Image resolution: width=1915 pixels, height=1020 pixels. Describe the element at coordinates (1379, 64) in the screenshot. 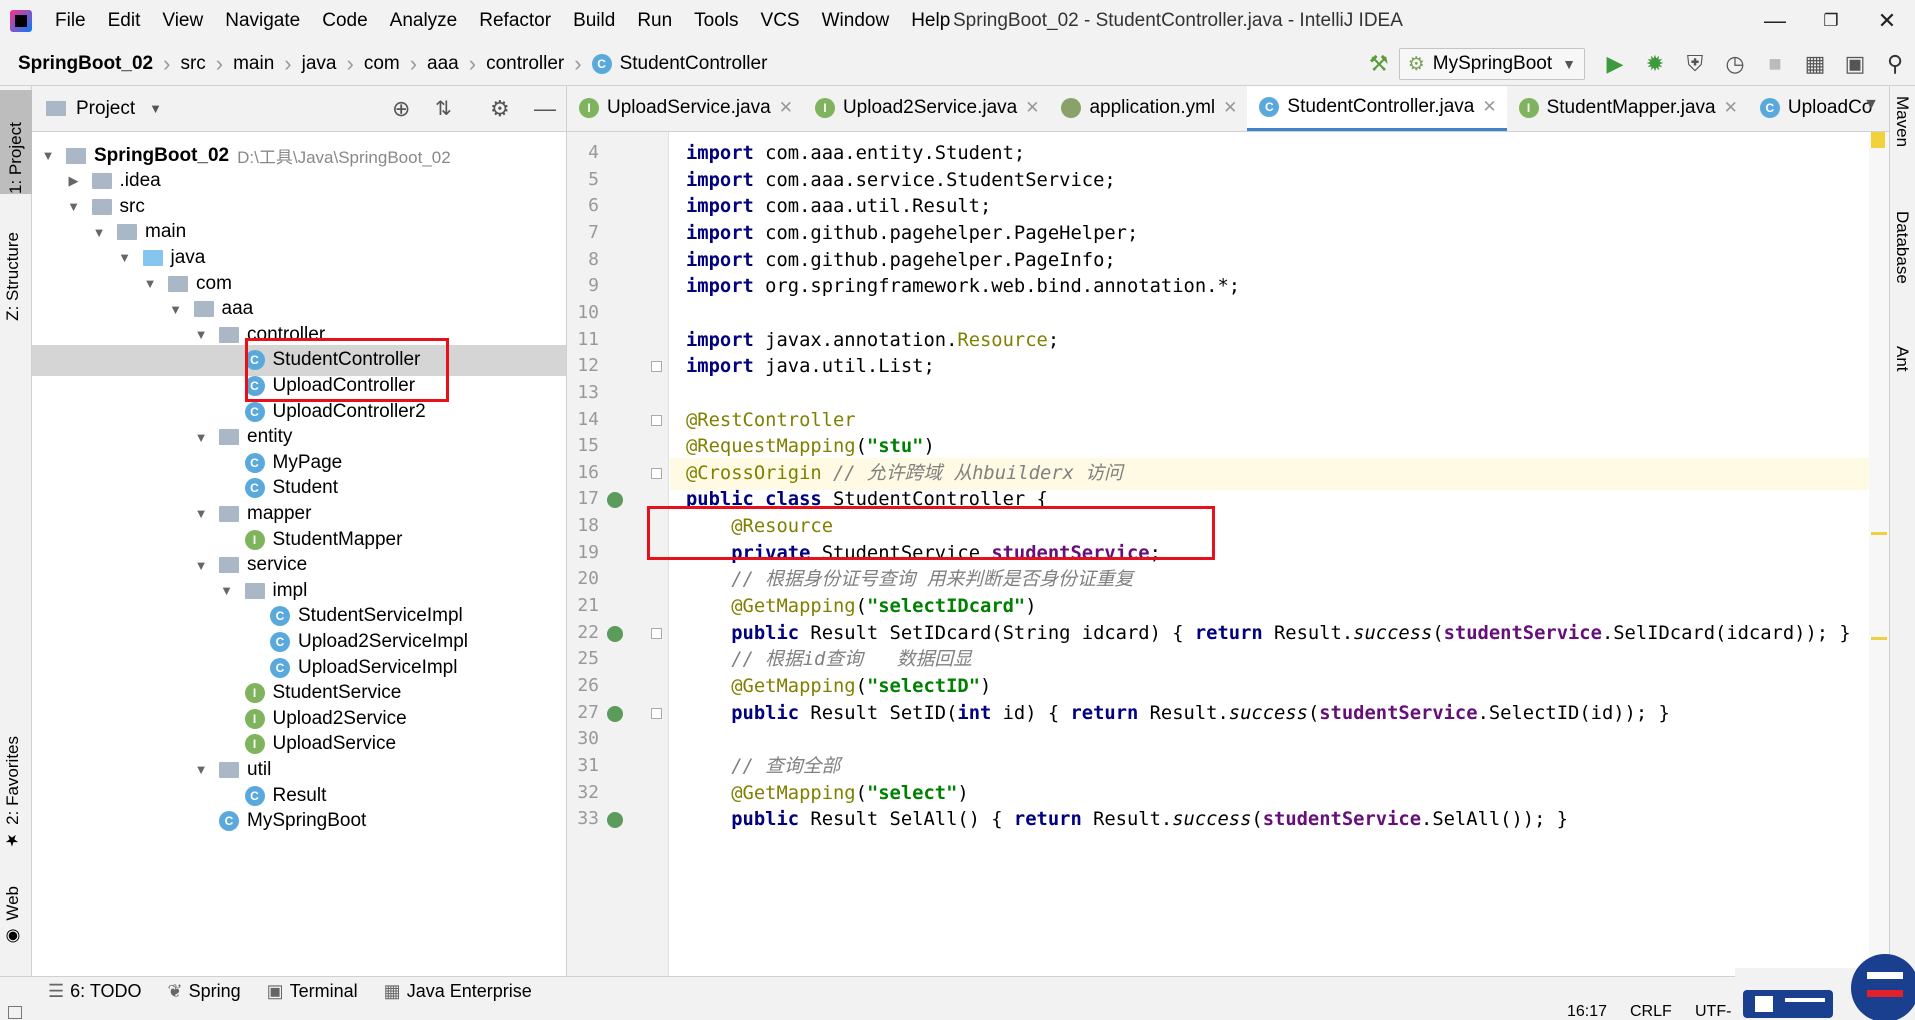

I see `build-hammer-icon: ⚒` at that location.